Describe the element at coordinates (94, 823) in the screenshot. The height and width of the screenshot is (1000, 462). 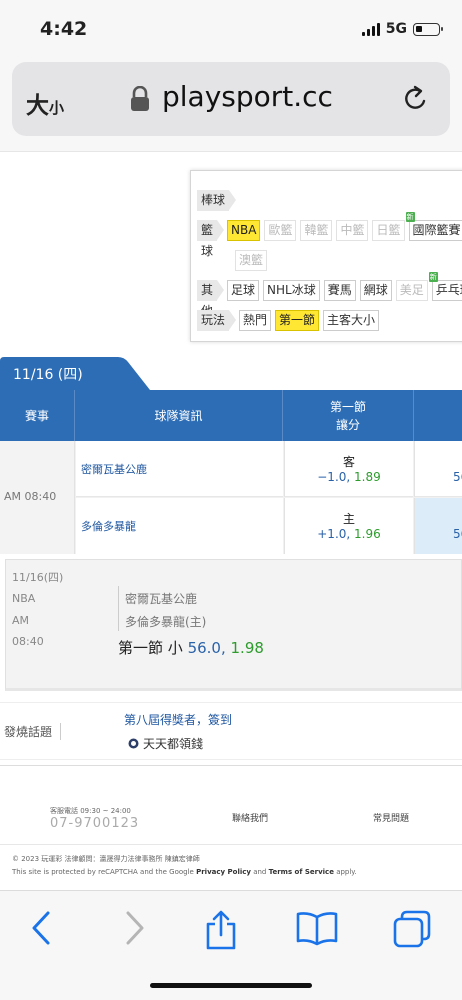
I see `service-phone: 07-9700123` at that location.